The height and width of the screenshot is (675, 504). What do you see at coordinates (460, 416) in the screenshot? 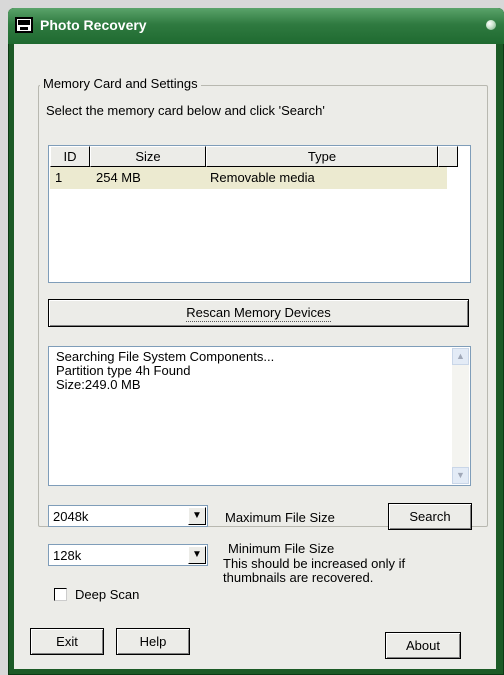
I see `log-scrollbar: ▲ ▼` at bounding box center [460, 416].